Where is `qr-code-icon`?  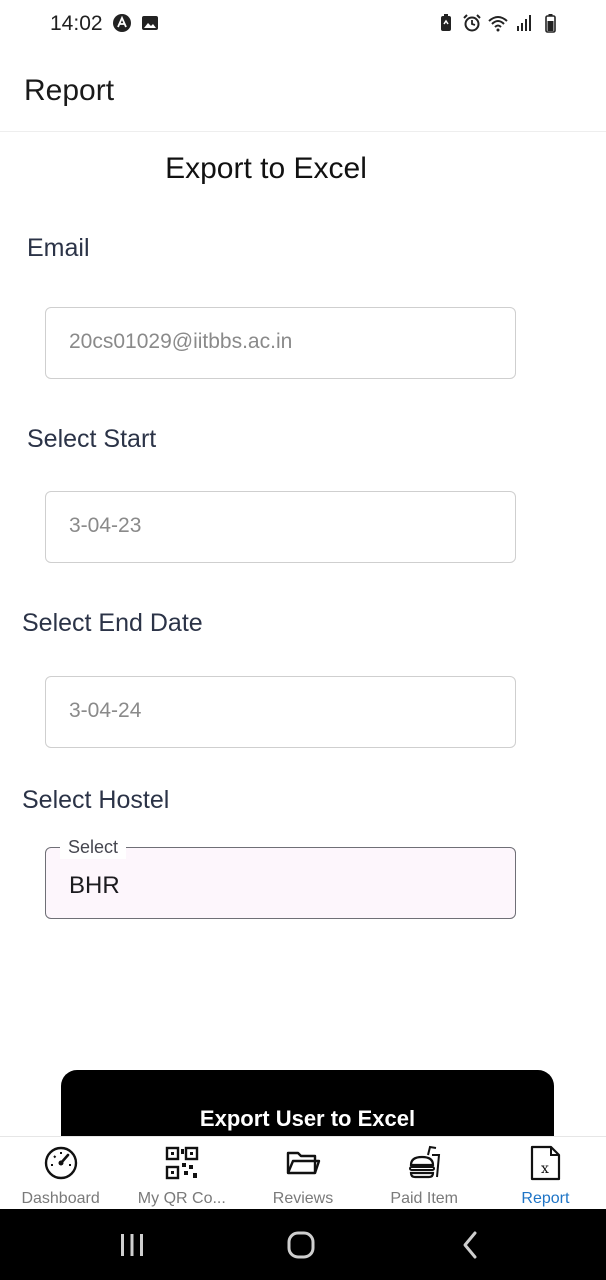
qr-code-icon is located at coordinates (181, 1163).